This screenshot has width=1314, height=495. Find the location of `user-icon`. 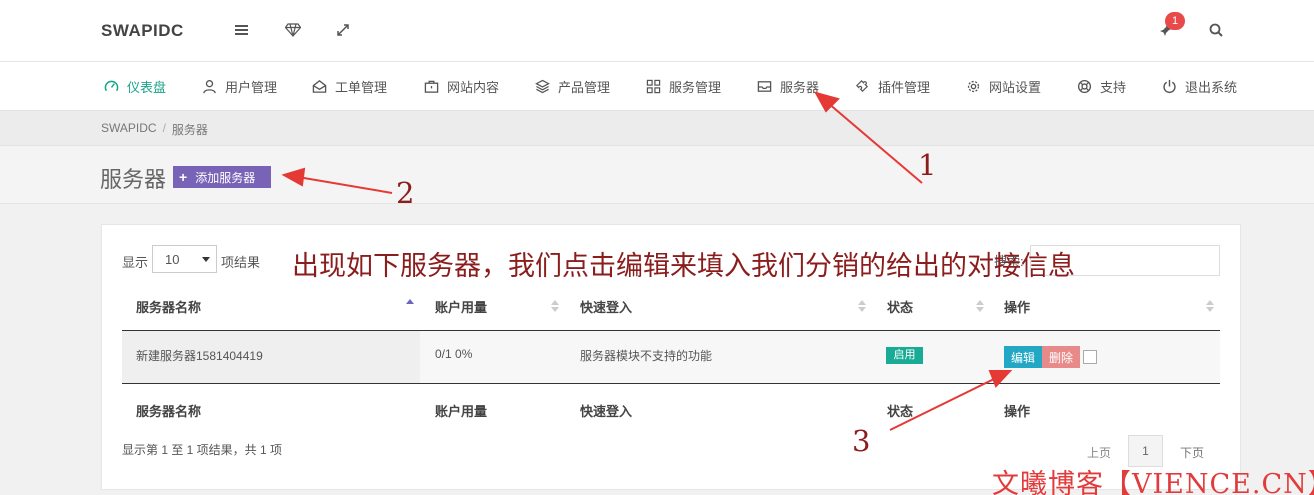

user-icon is located at coordinates (209, 86).